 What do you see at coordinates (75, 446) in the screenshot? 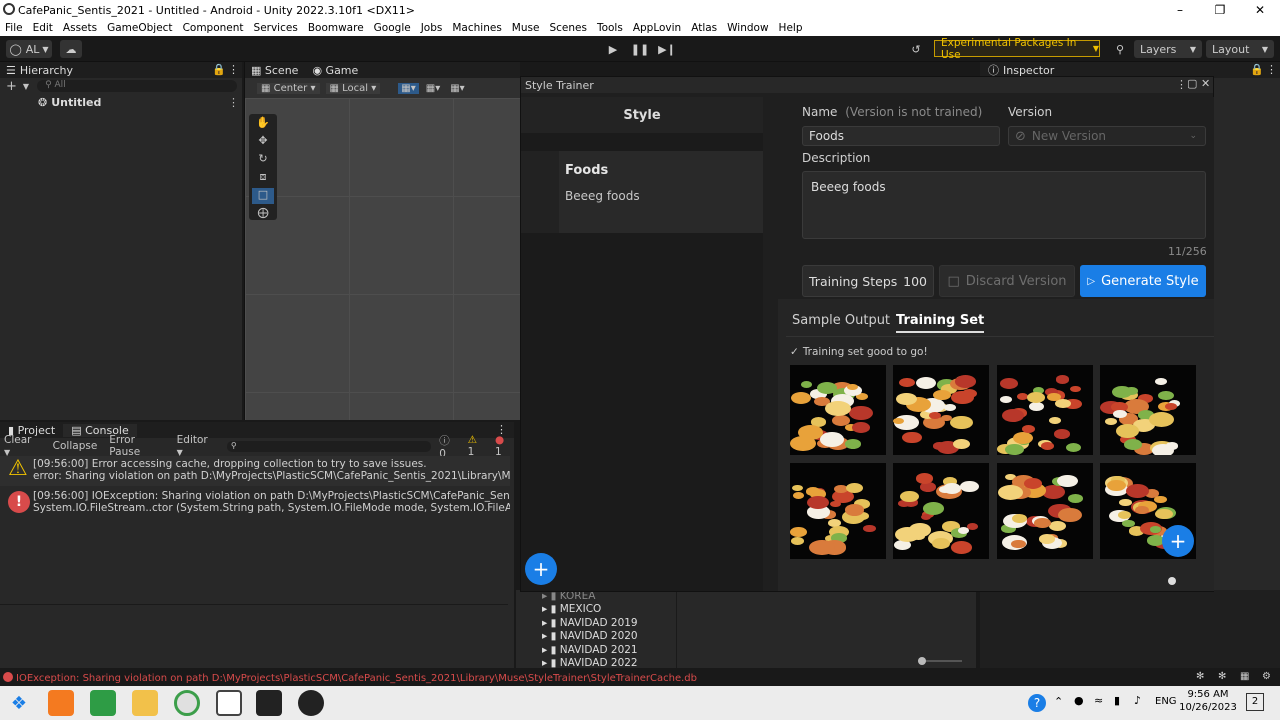
I see `collapse-button: Collapse` at bounding box center [75, 446].